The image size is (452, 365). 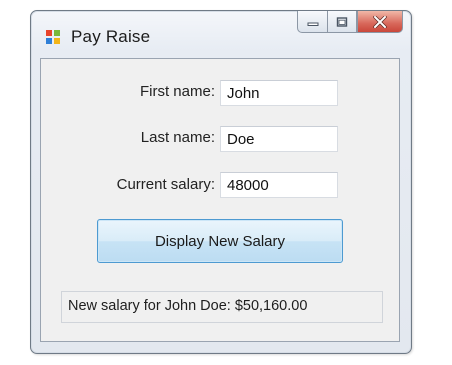 I want to click on maximize-button, so click(x=342, y=22).